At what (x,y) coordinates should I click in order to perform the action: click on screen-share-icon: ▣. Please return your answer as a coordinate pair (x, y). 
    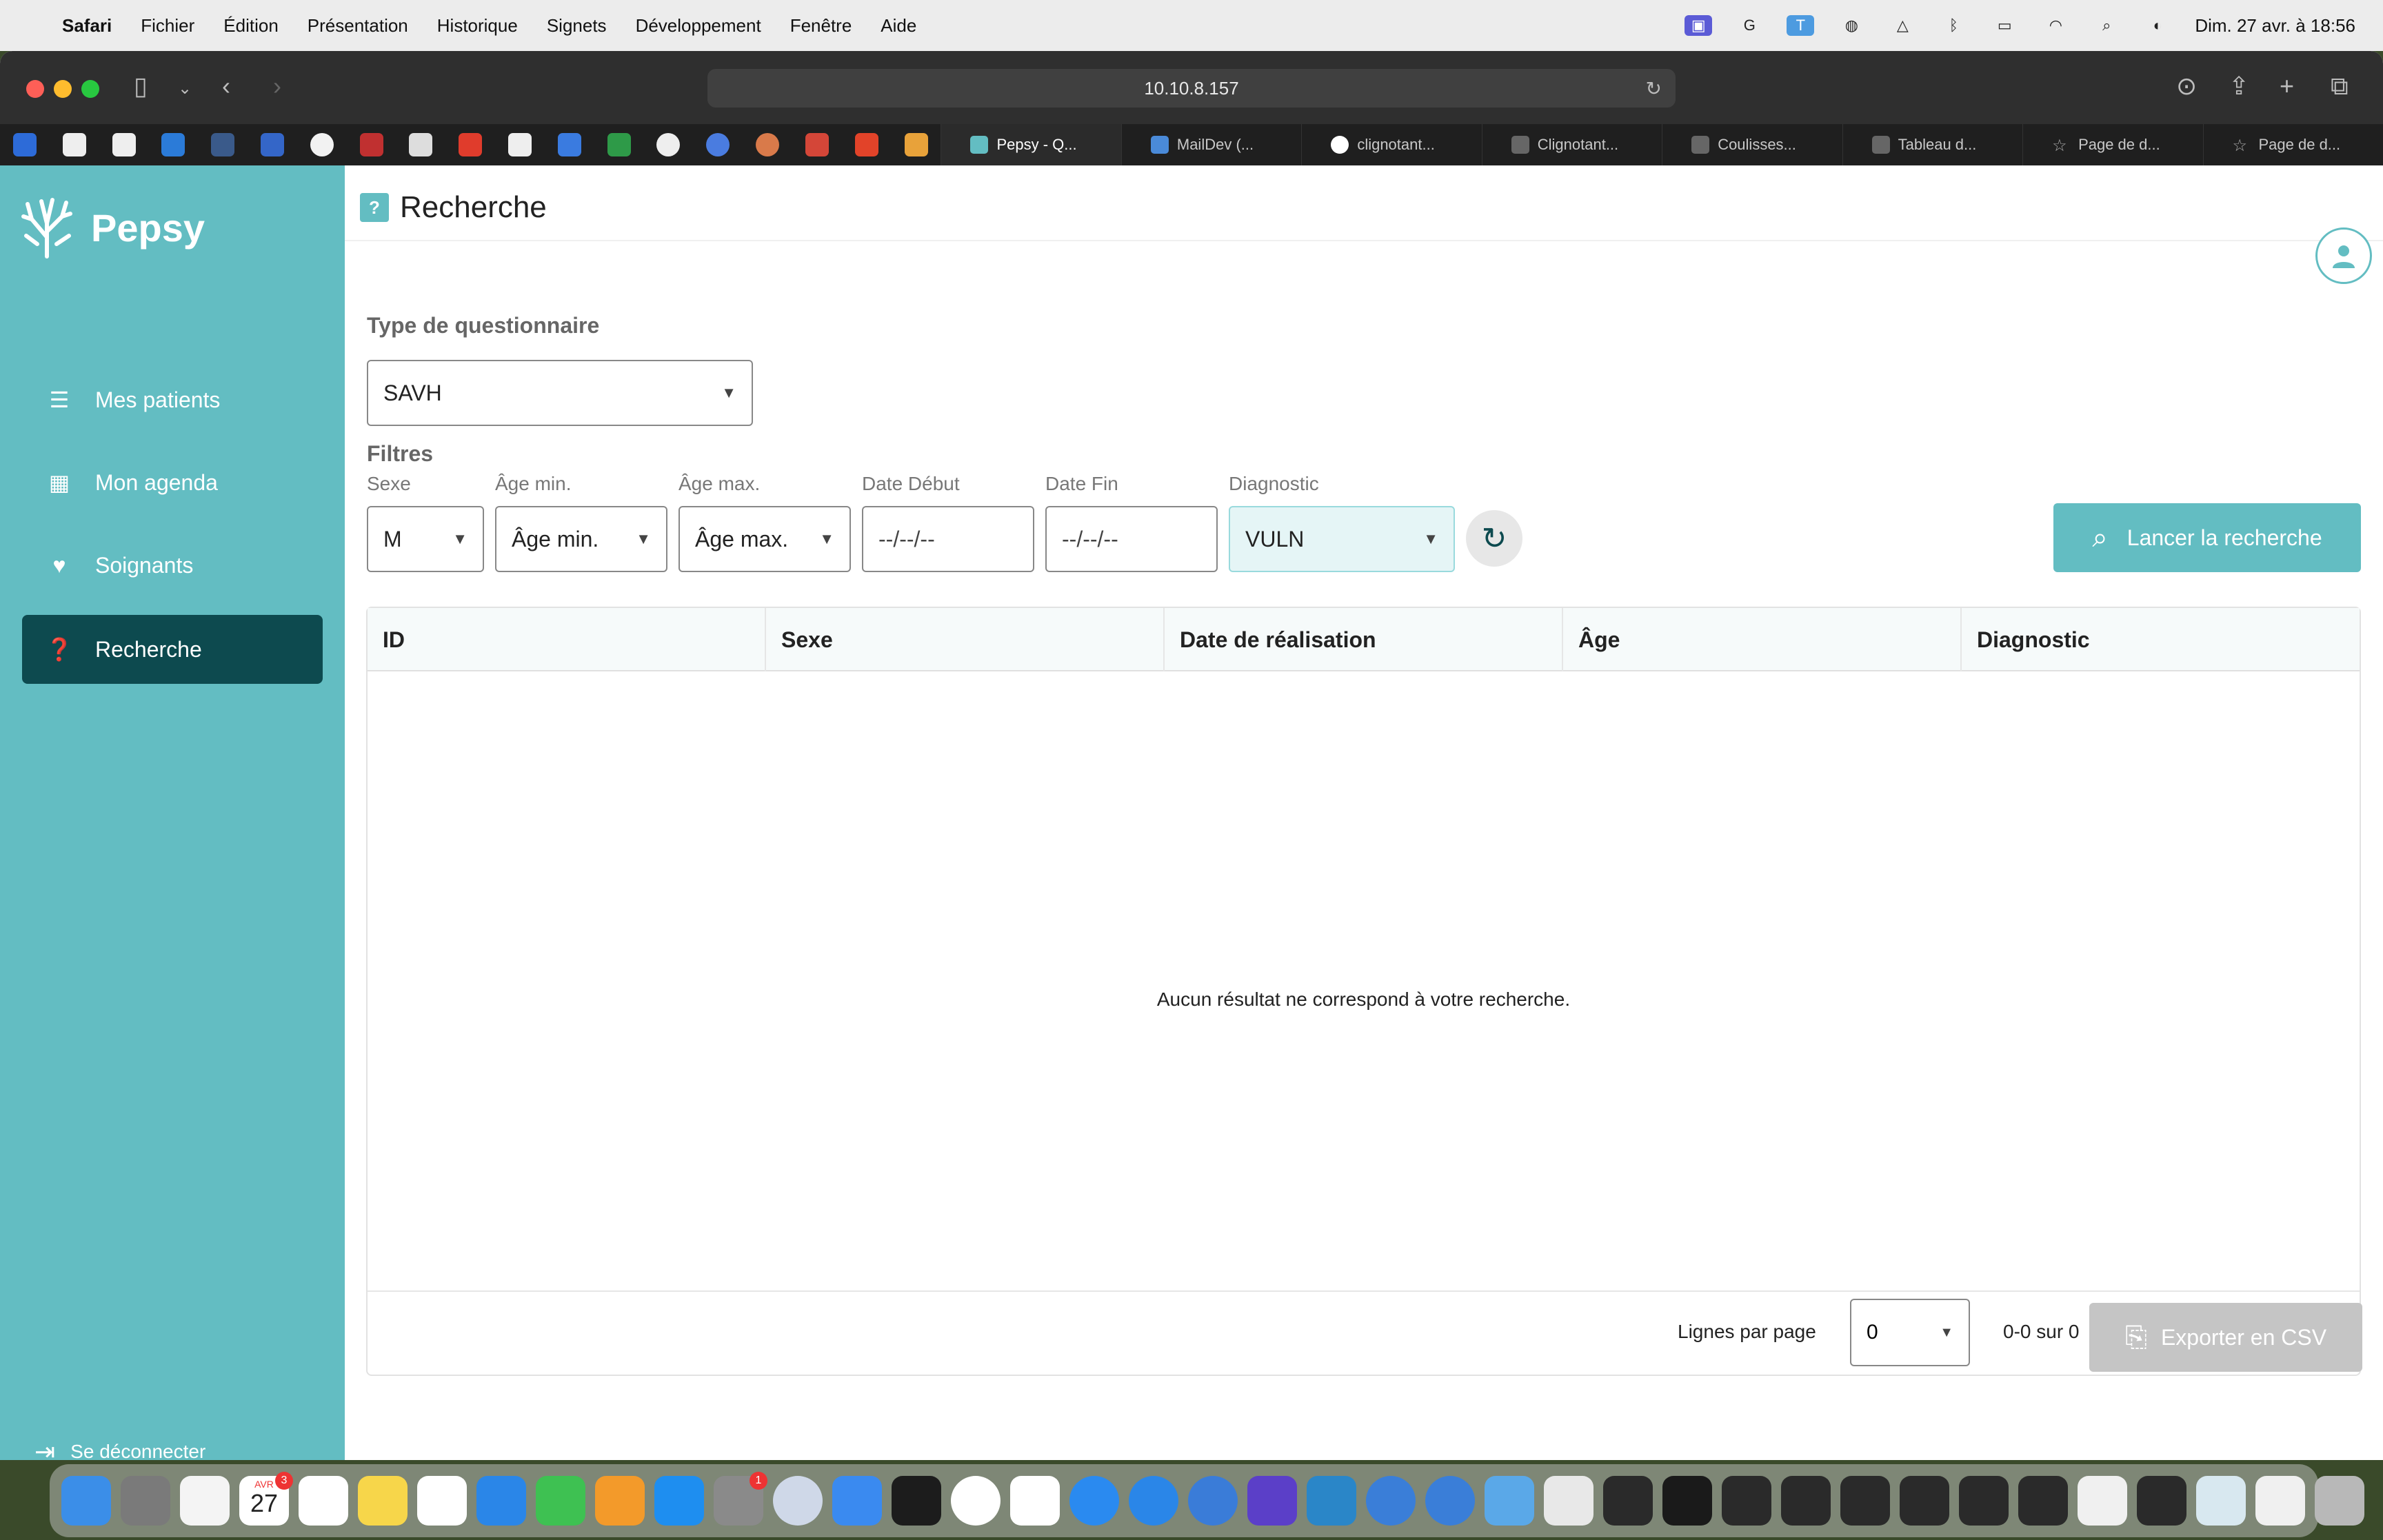
    Looking at the image, I should click on (1699, 26).